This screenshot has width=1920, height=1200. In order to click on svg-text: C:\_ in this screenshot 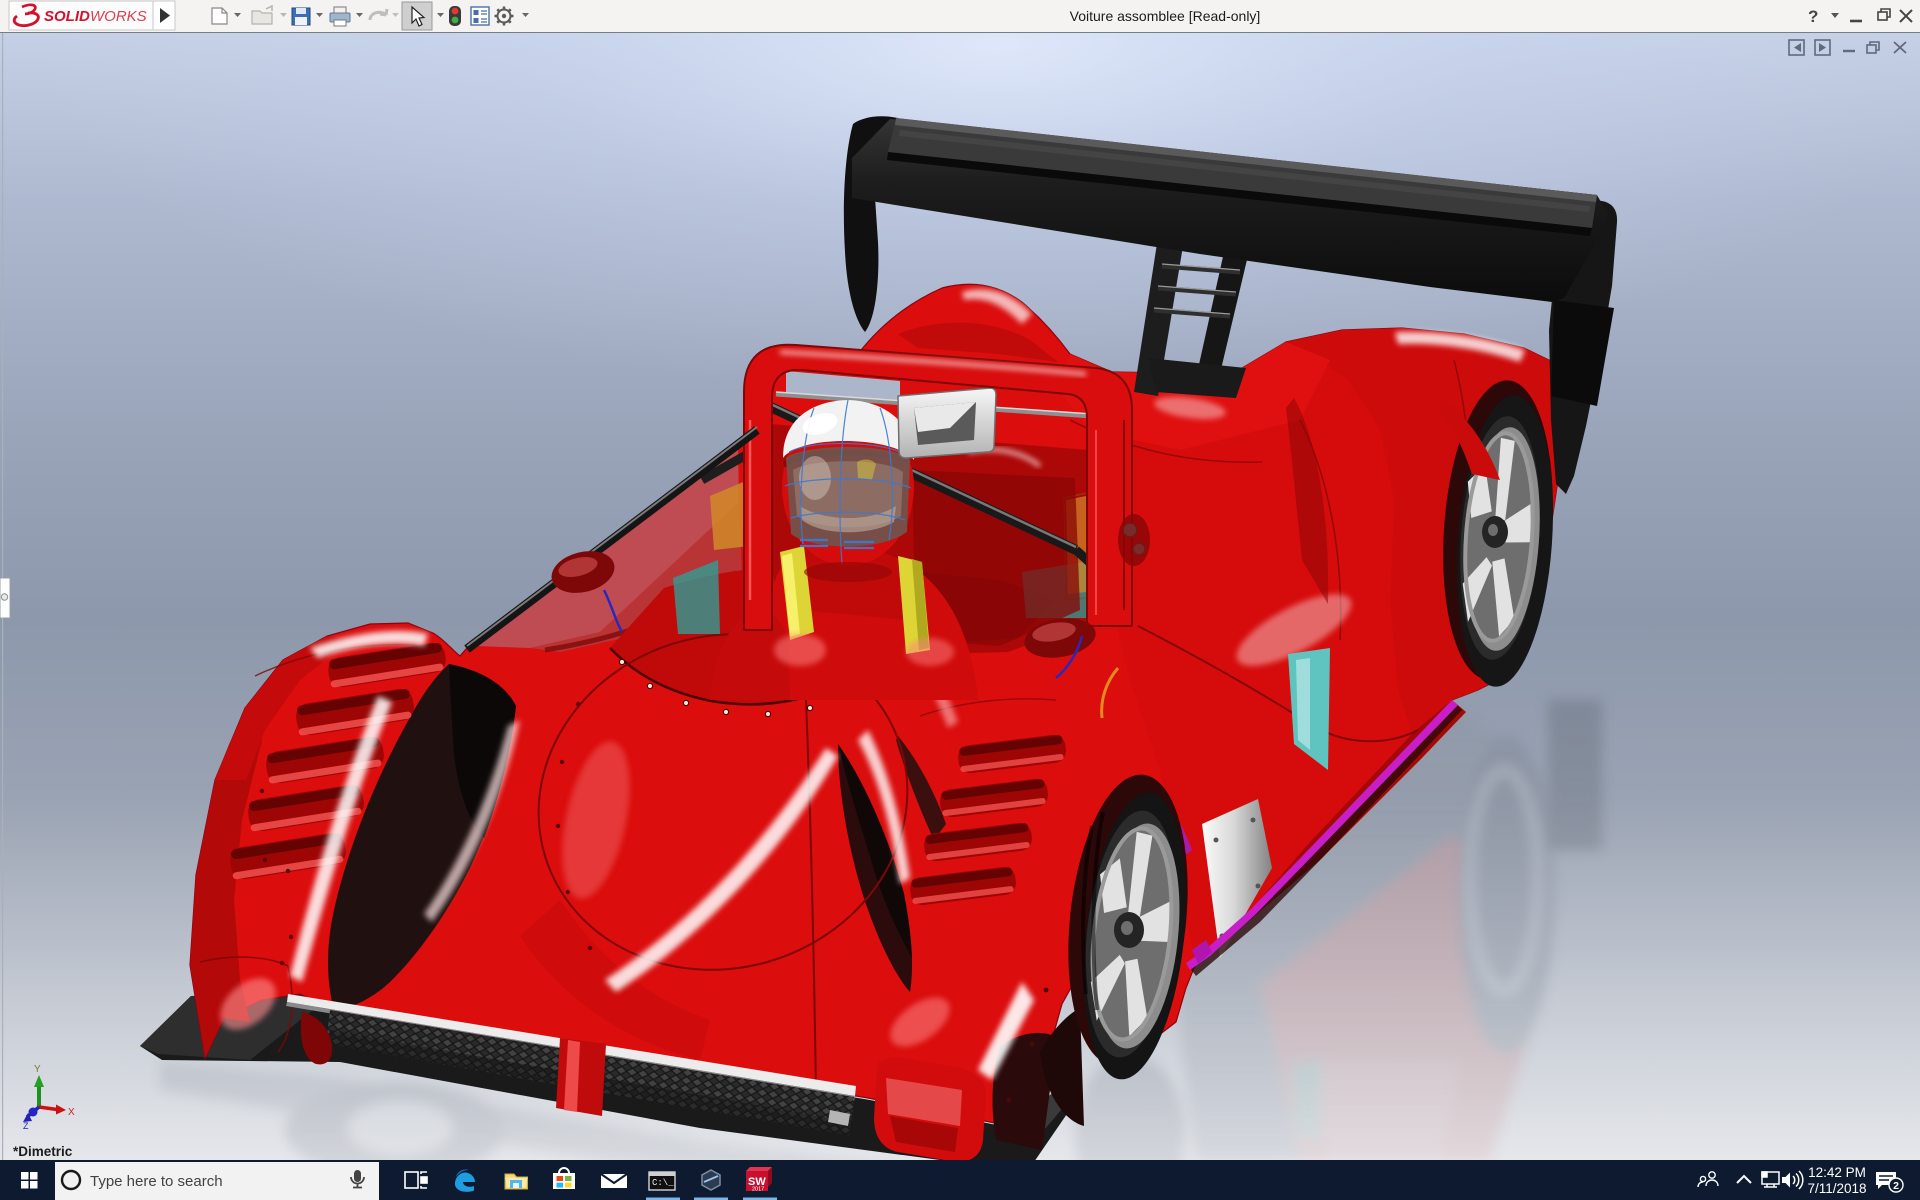, I will do `click(663, 1183)`.